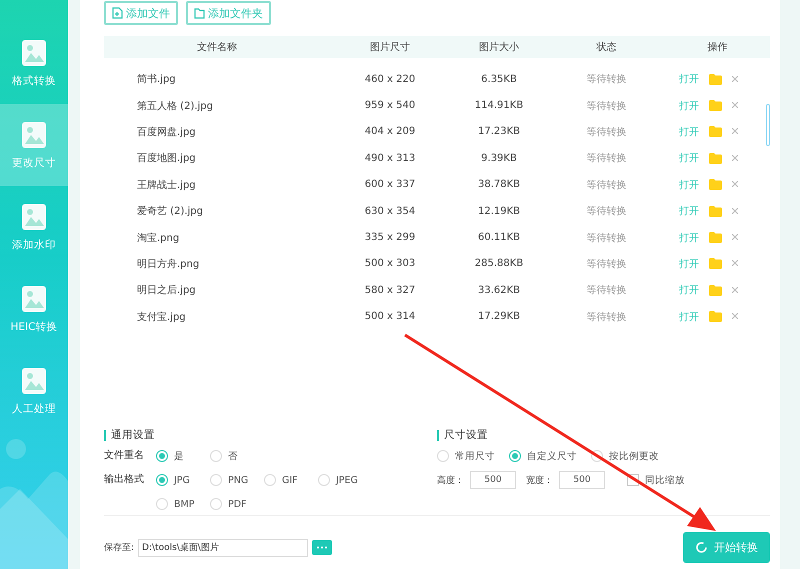  What do you see at coordinates (390, 238) in the screenshot?
I see `image-dimensions: 335 x 299` at bounding box center [390, 238].